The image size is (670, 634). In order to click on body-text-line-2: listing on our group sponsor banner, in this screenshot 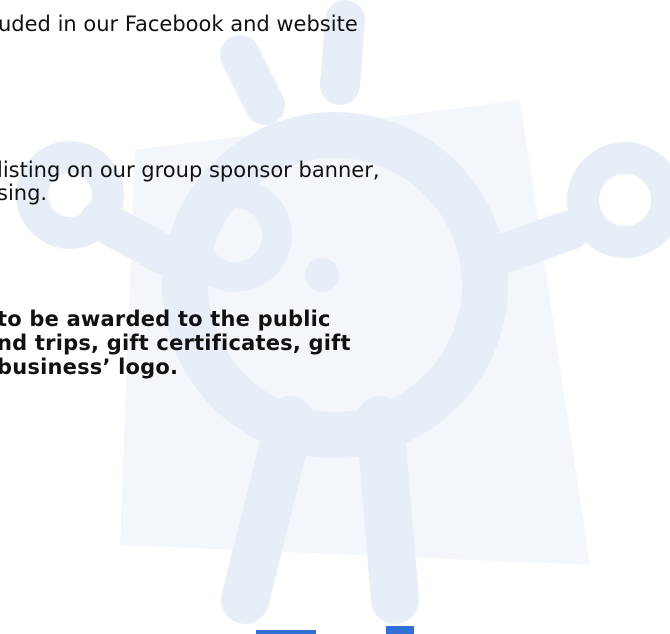, I will do `click(190, 170)`.